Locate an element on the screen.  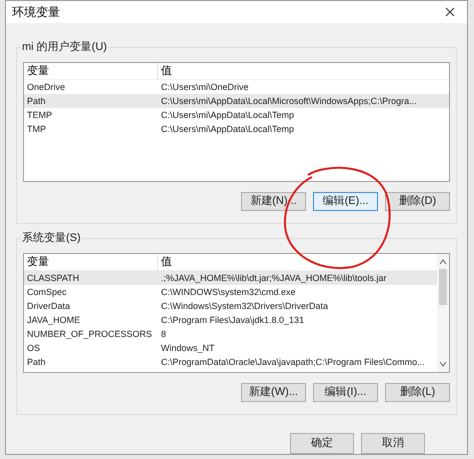
variable-value: C:\WINDOWS\system32\cmd.exe is located at coordinates (228, 292).